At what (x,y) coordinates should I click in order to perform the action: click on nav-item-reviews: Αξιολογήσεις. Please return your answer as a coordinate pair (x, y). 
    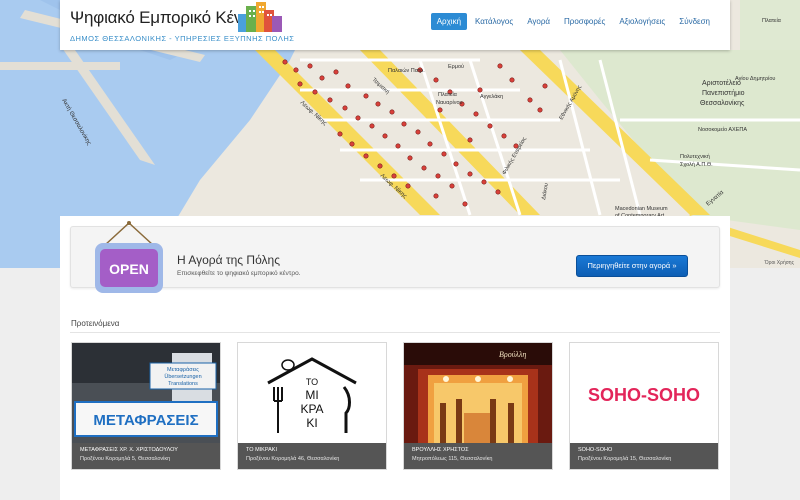
    Looking at the image, I should click on (642, 21).